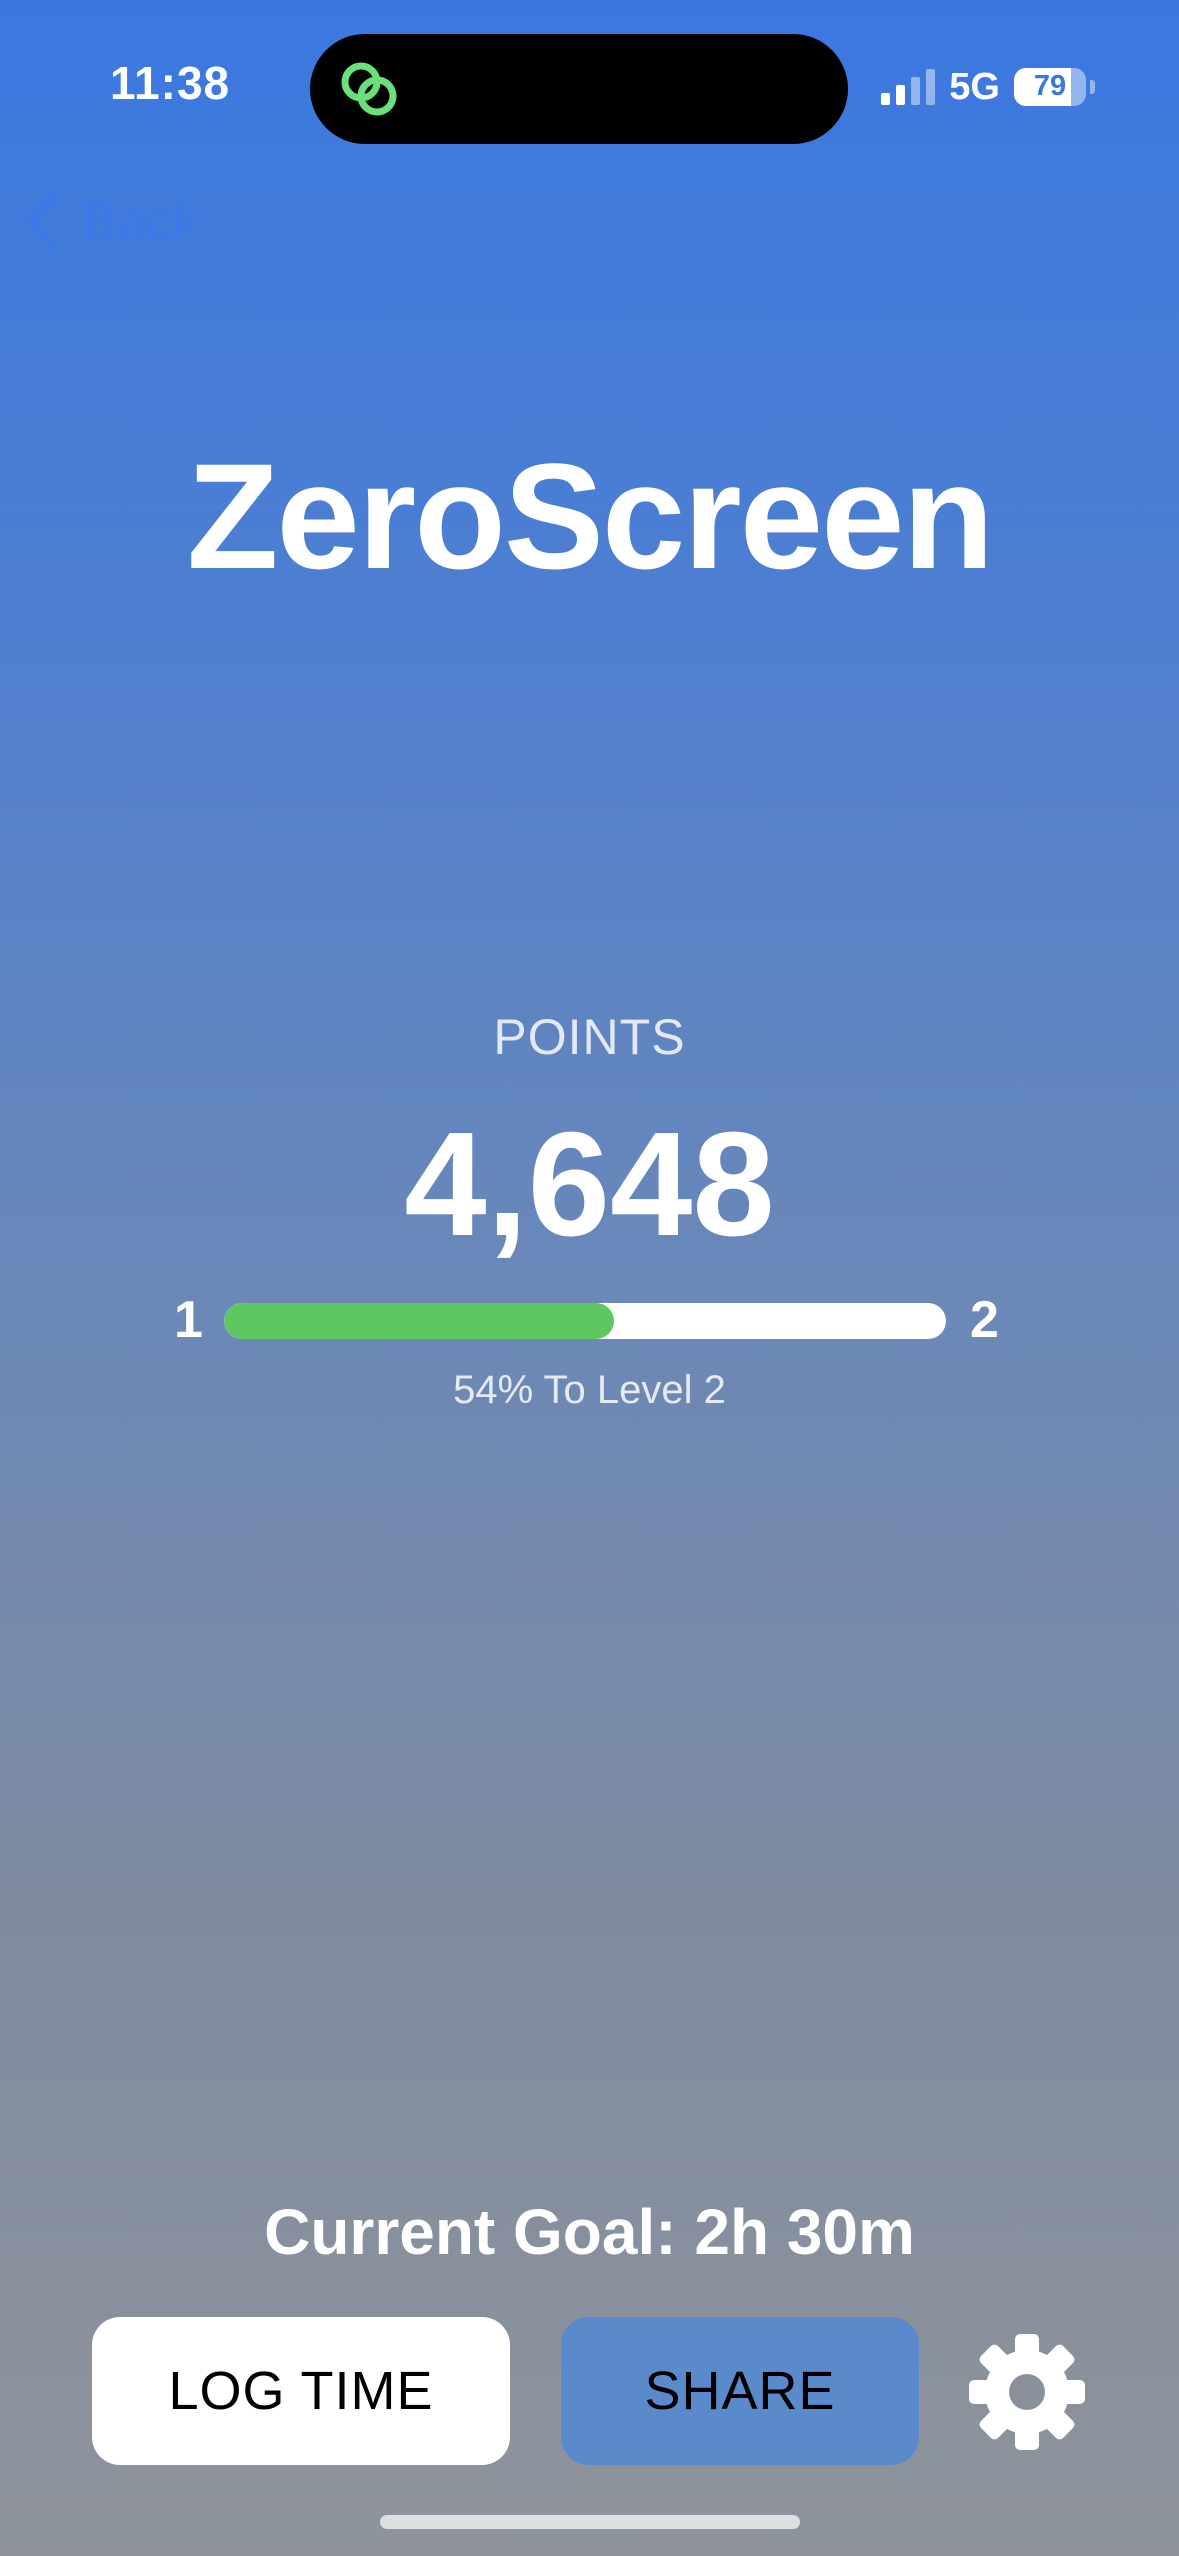 The height and width of the screenshot is (2556, 1179). I want to click on status-indicators: 5G 79, so click(988, 87).